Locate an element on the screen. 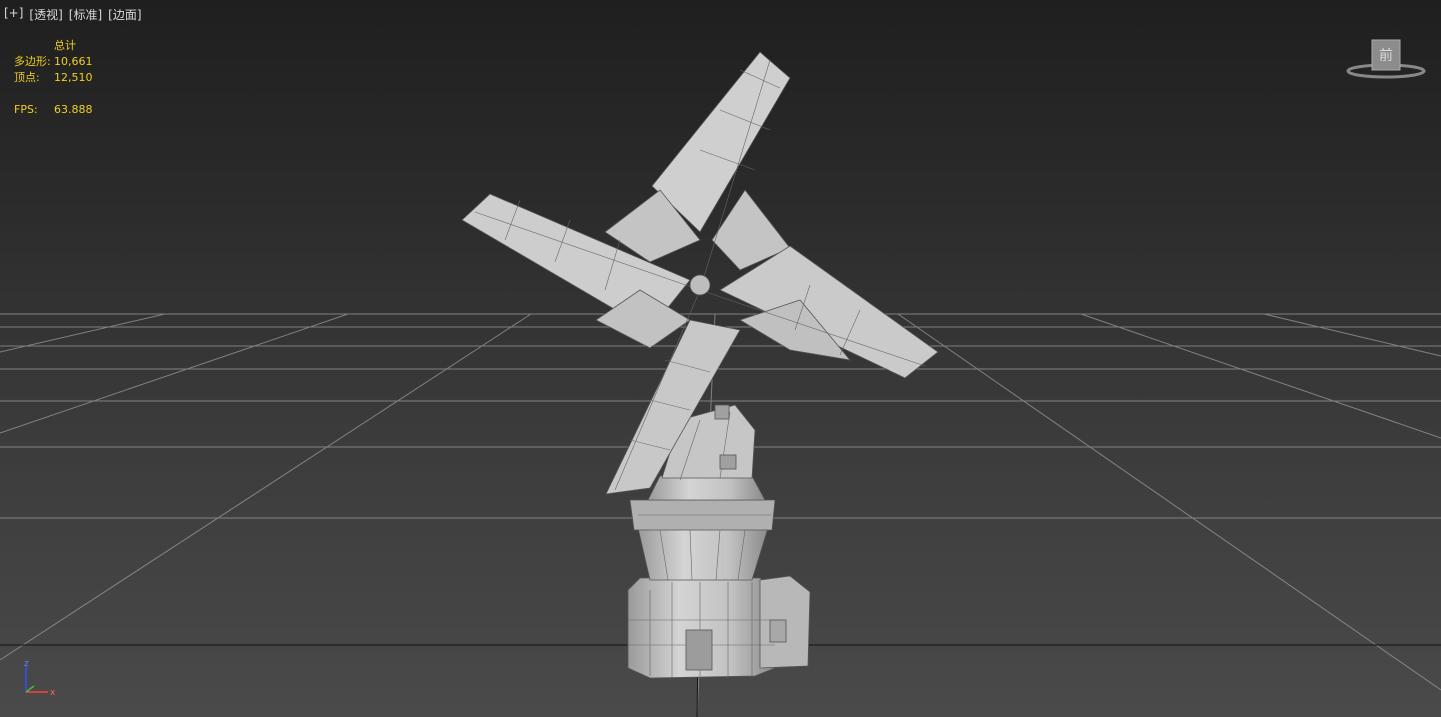 The height and width of the screenshot is (717, 1441). tower-mid is located at coordinates (703, 554).